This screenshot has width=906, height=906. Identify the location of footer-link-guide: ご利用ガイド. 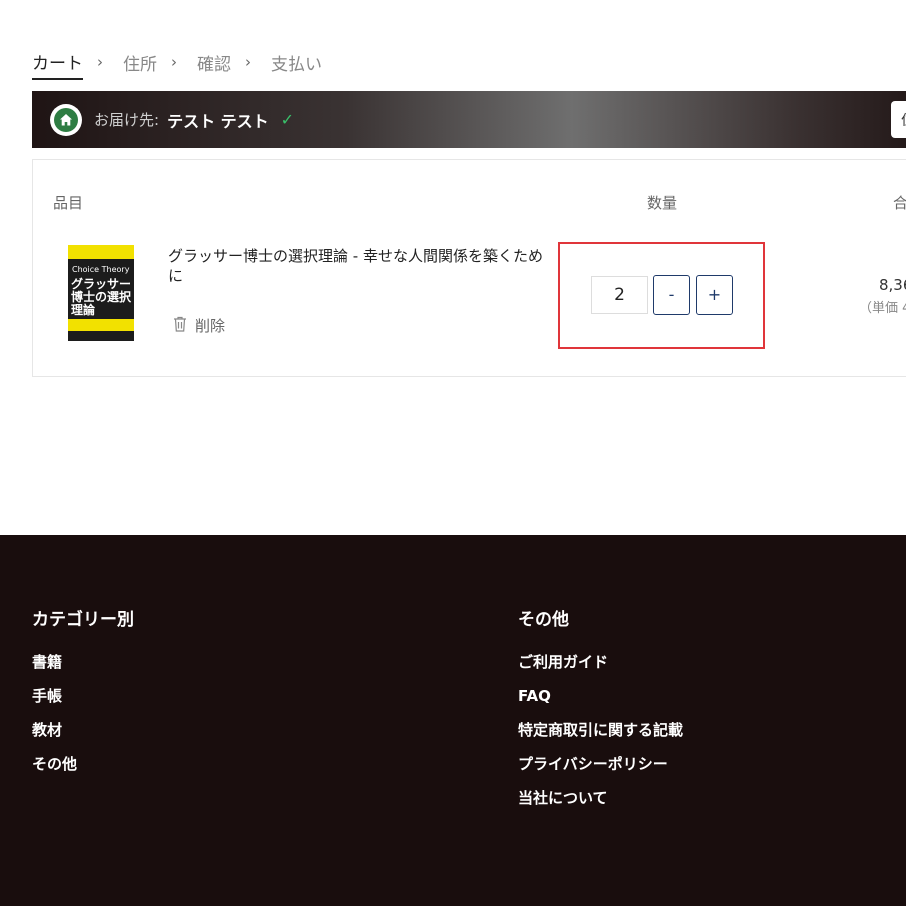
(600, 669).